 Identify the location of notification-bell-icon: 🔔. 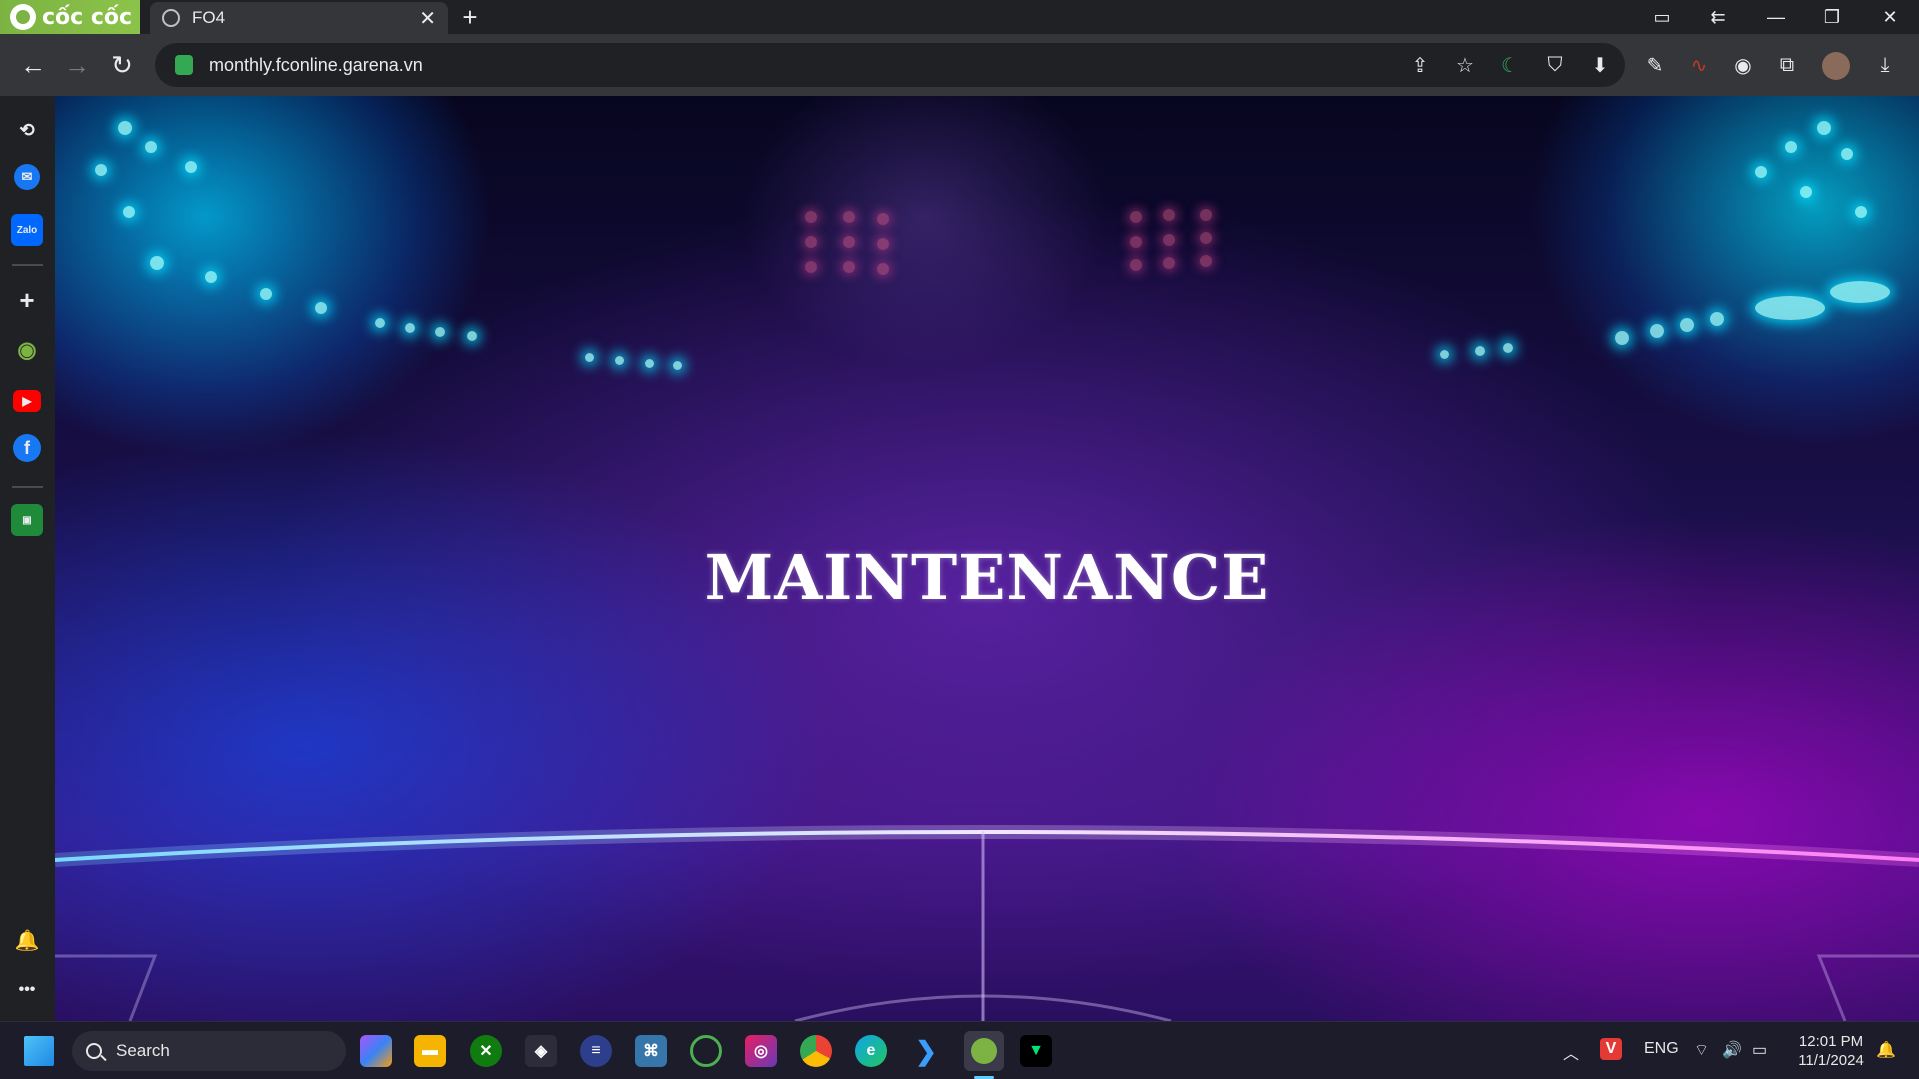
(1886, 1050).